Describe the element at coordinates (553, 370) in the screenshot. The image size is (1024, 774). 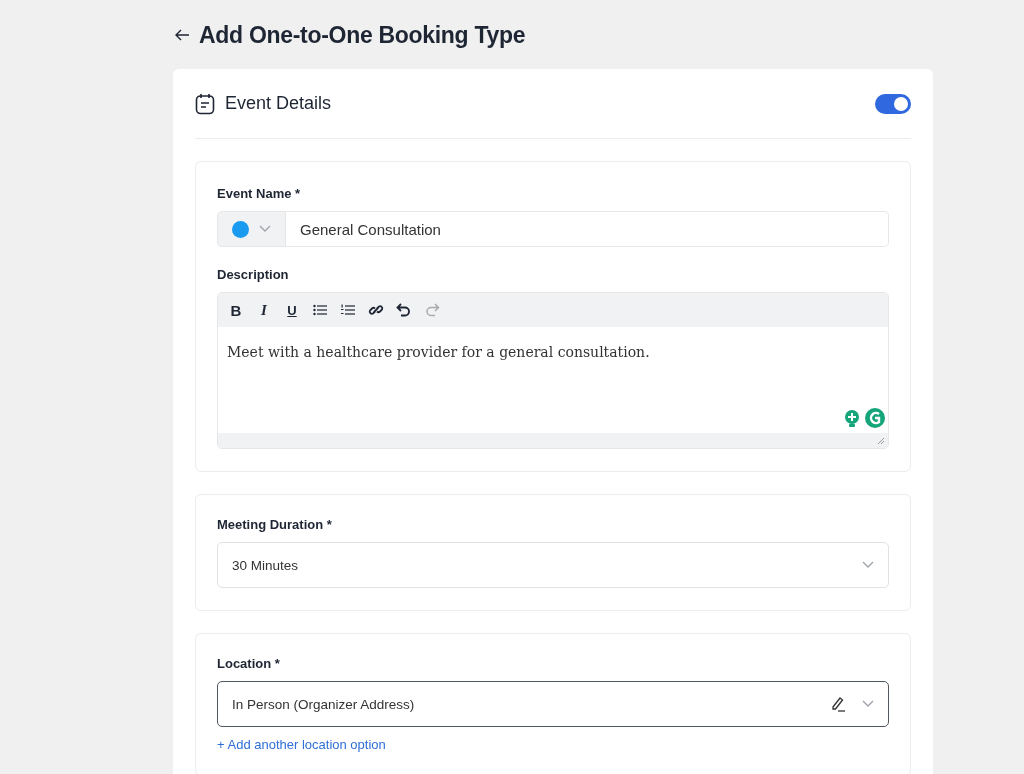
I see `text-editor: B I U Meet with a healthcare provider for a general consultation.` at that location.